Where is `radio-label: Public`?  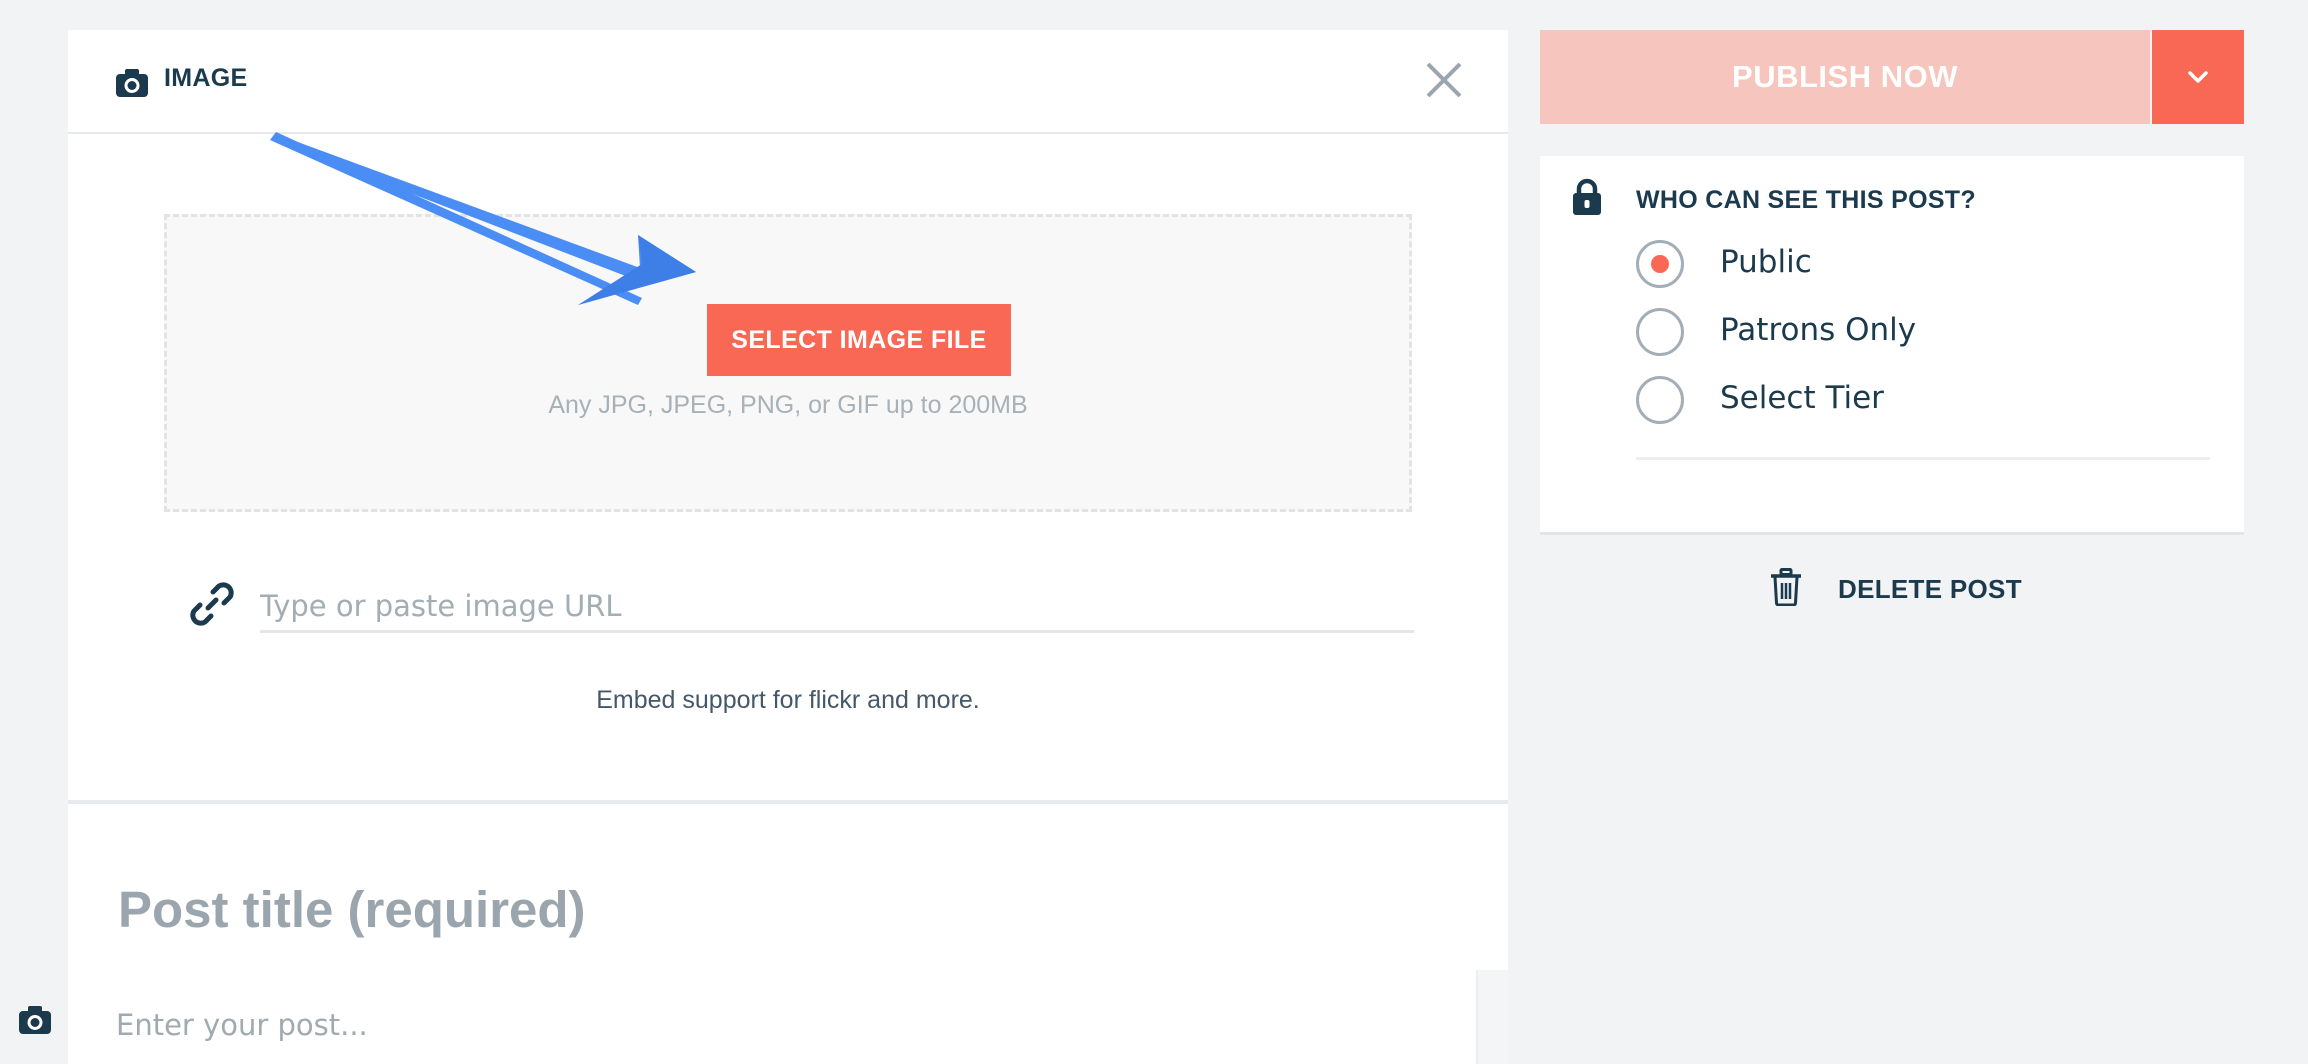
radio-label: Public is located at coordinates (1766, 262).